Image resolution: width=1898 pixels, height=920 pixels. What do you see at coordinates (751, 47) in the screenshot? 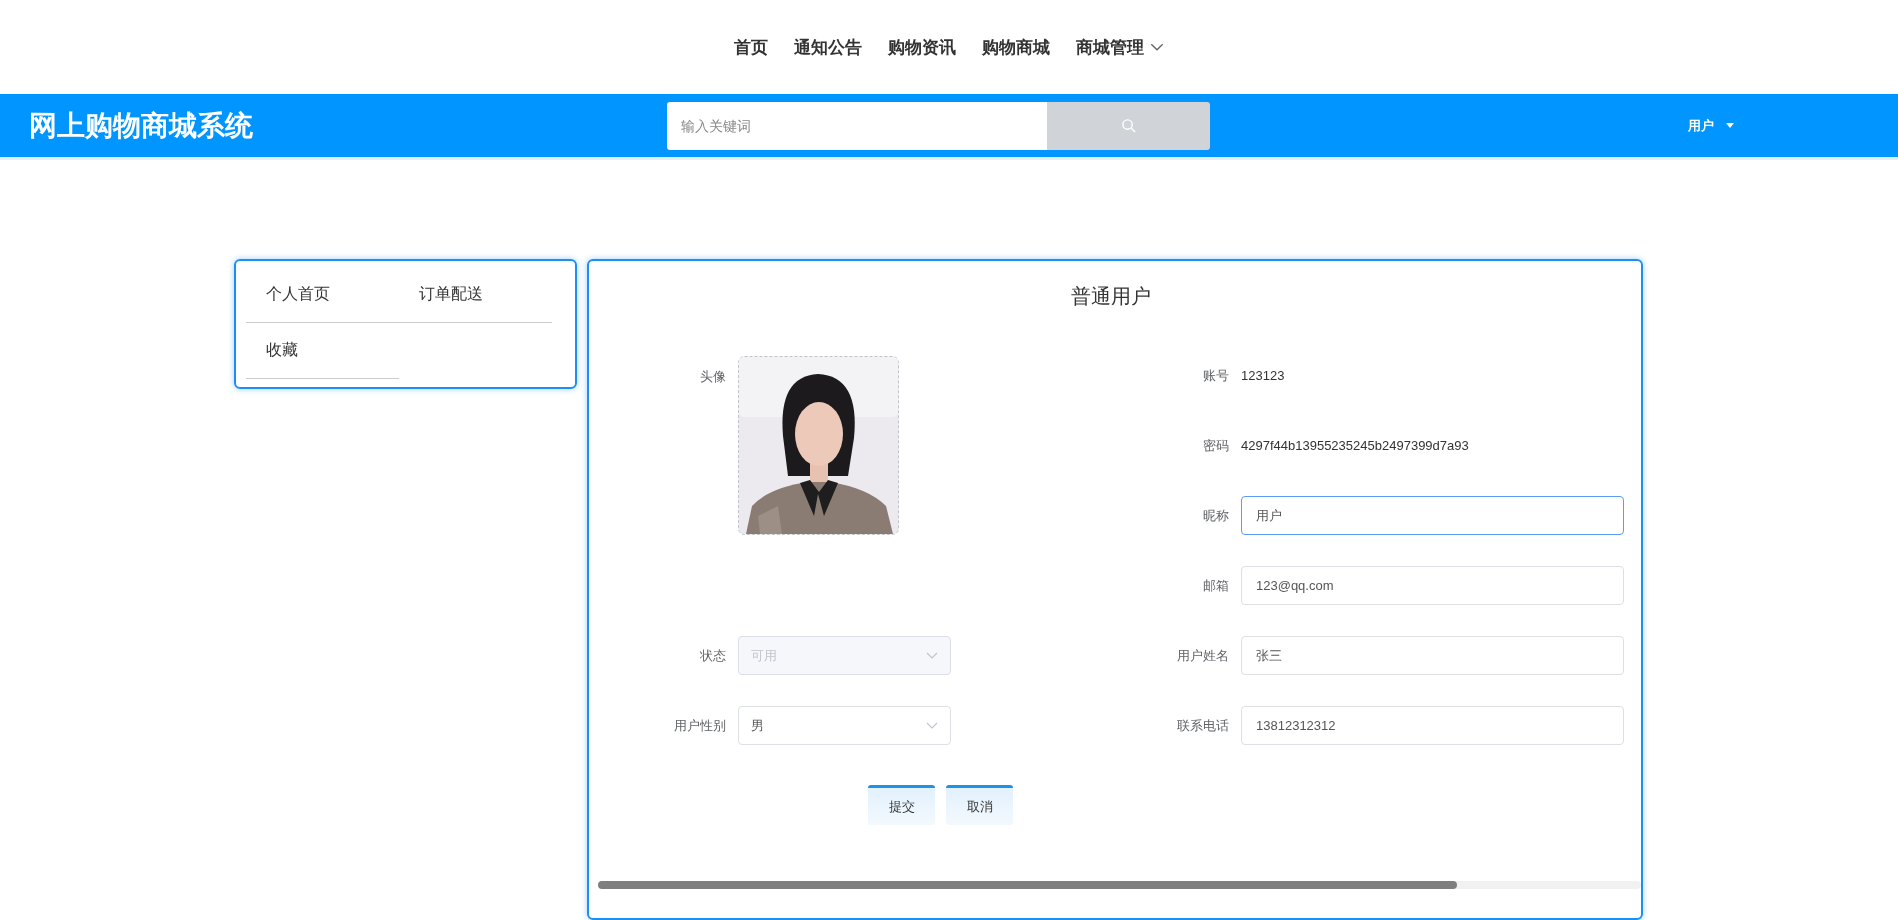
I see `nav-link: 首页` at bounding box center [751, 47].